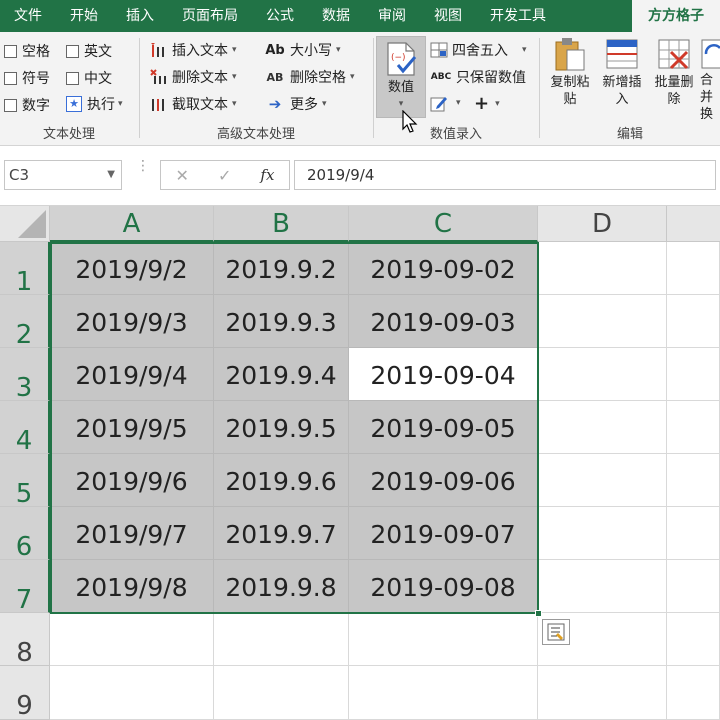 The image size is (720, 720). I want to click on cell-b1: 2019.9.2, so click(281, 268).